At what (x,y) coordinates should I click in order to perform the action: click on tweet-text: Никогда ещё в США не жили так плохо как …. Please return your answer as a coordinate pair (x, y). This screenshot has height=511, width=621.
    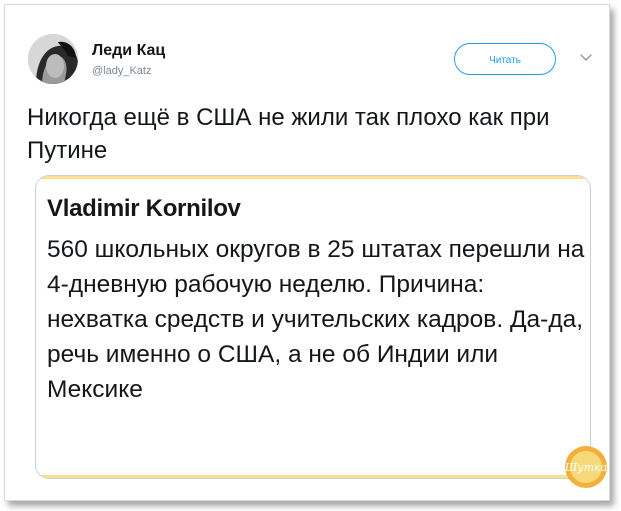
    Looking at the image, I should click on (288, 134).